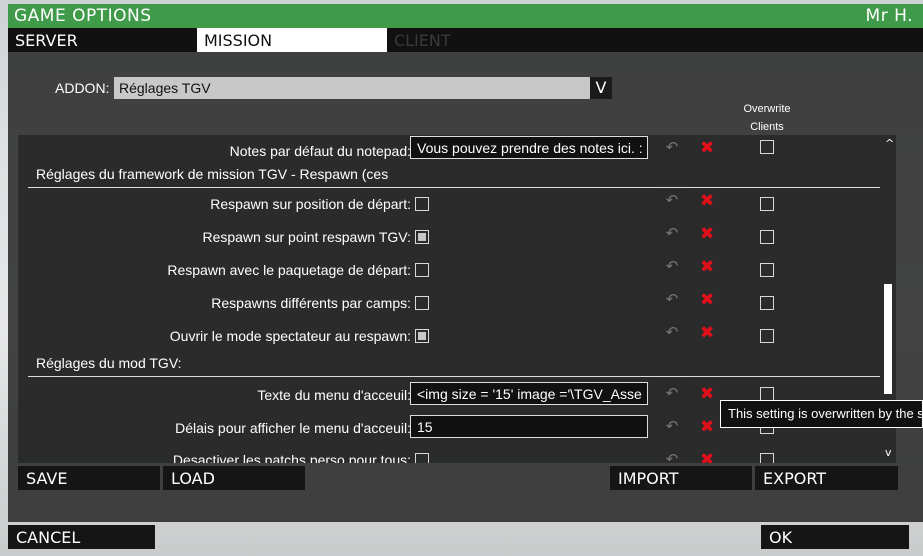 This screenshot has height=556, width=923. What do you see at coordinates (109, 363) in the screenshot?
I see `section-title: Réglages du mod TGV:` at bounding box center [109, 363].